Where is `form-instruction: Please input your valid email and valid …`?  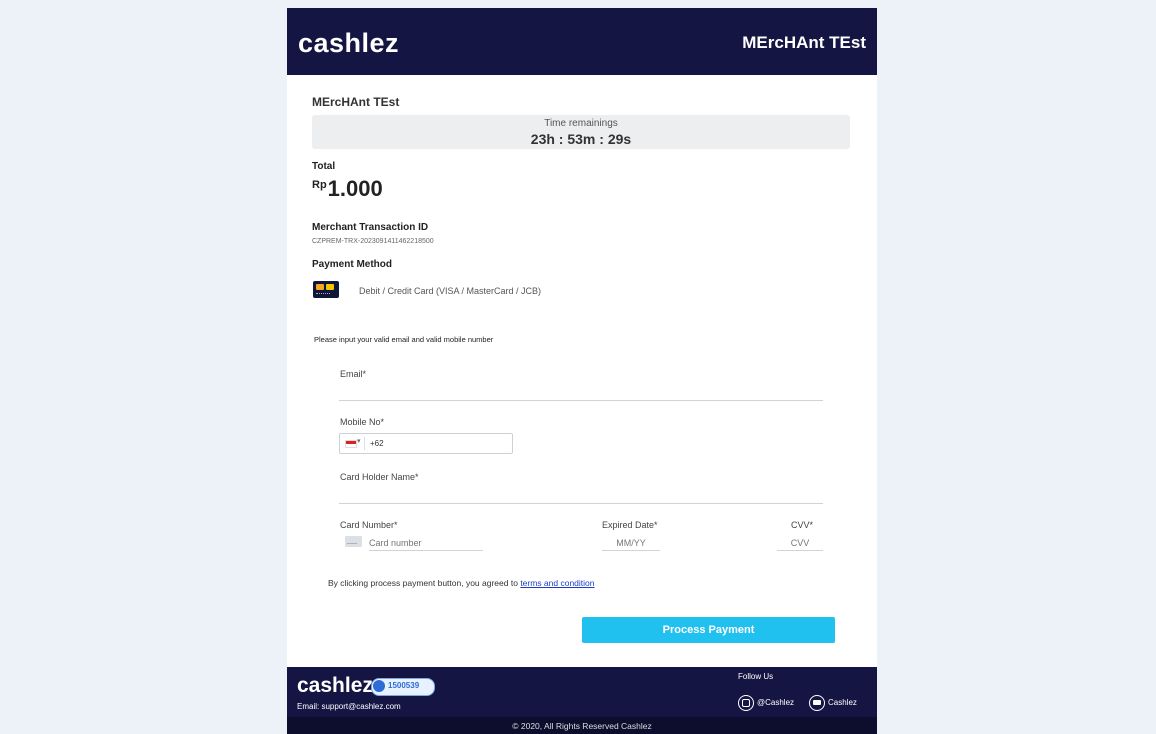 form-instruction: Please input your valid email and valid … is located at coordinates (404, 339).